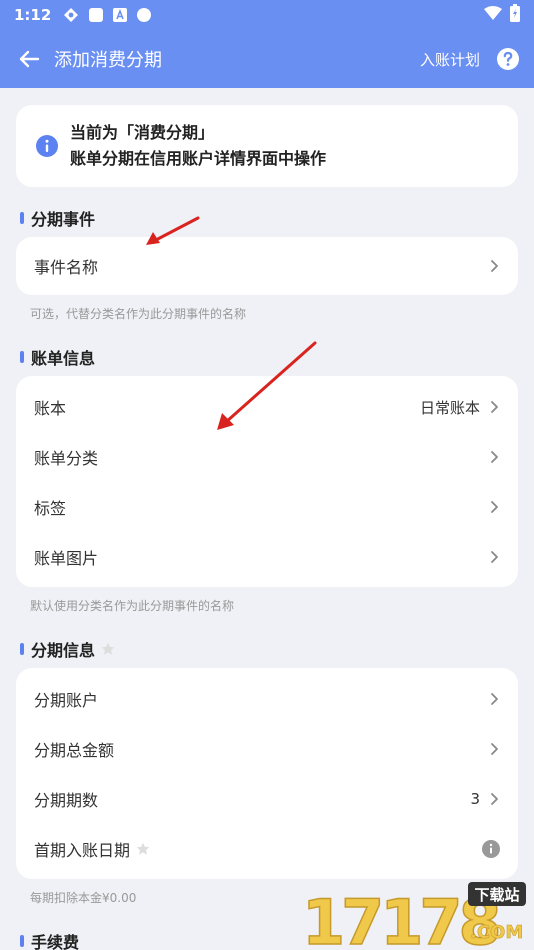 This screenshot has height=950, width=534. What do you see at coordinates (198, 158) in the screenshot?
I see `info-line-2: 账单分期在信用账户详情界面中操作` at bounding box center [198, 158].